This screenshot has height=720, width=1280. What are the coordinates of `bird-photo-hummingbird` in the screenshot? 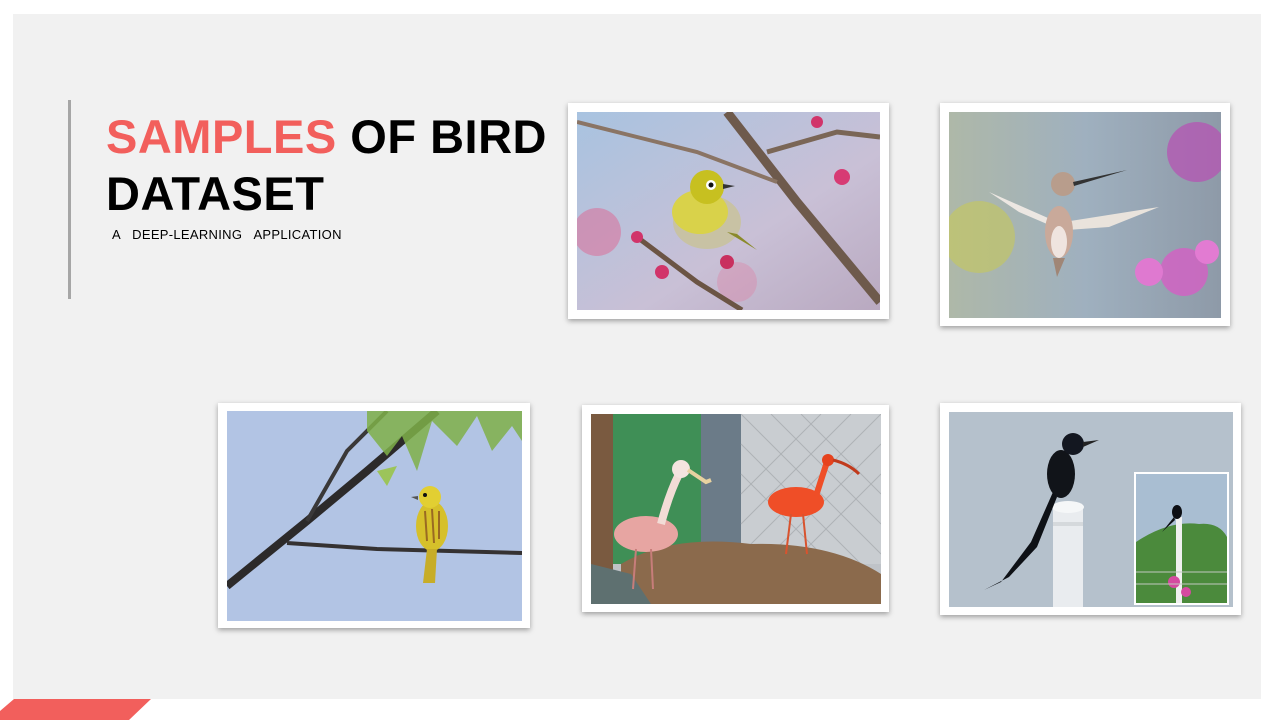 It's located at (1085, 214).